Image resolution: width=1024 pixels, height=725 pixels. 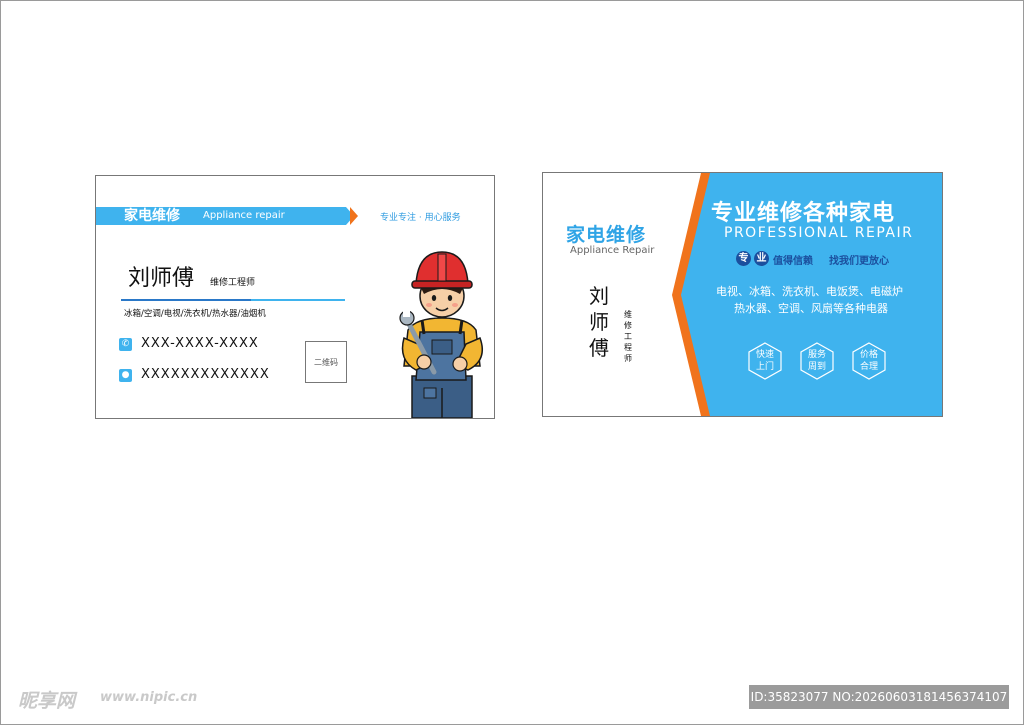 What do you see at coordinates (764, 367) in the screenshot?
I see `feature-line: 上门` at bounding box center [764, 367].